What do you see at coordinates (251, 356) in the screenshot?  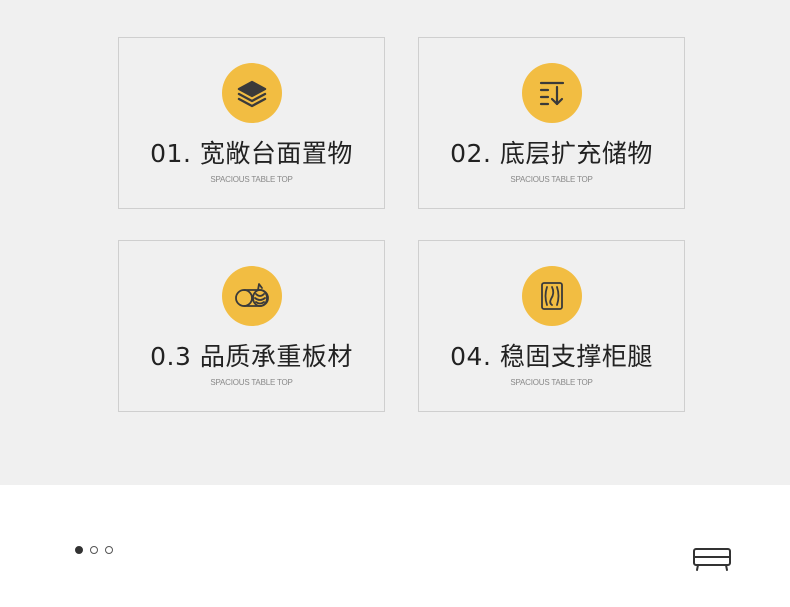 I see `feature-title: 0.3 品质承重板材` at bounding box center [251, 356].